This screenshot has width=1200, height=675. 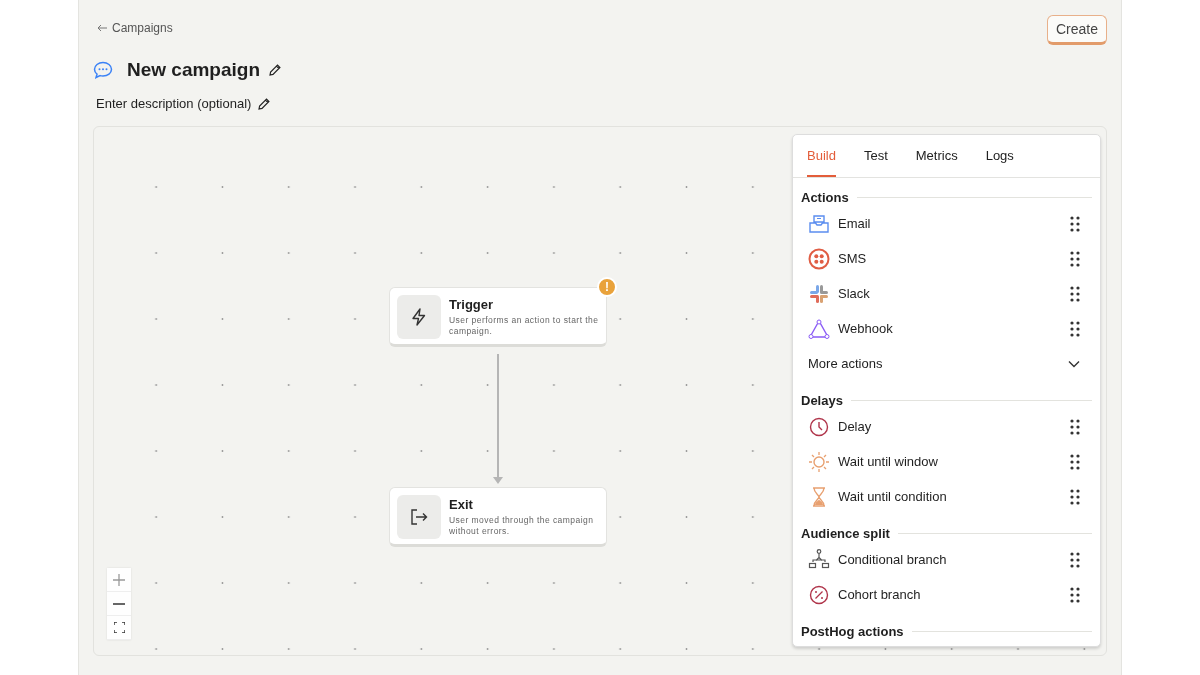 What do you see at coordinates (819, 293) in the screenshot?
I see `hash-grid-icon` at bounding box center [819, 293].